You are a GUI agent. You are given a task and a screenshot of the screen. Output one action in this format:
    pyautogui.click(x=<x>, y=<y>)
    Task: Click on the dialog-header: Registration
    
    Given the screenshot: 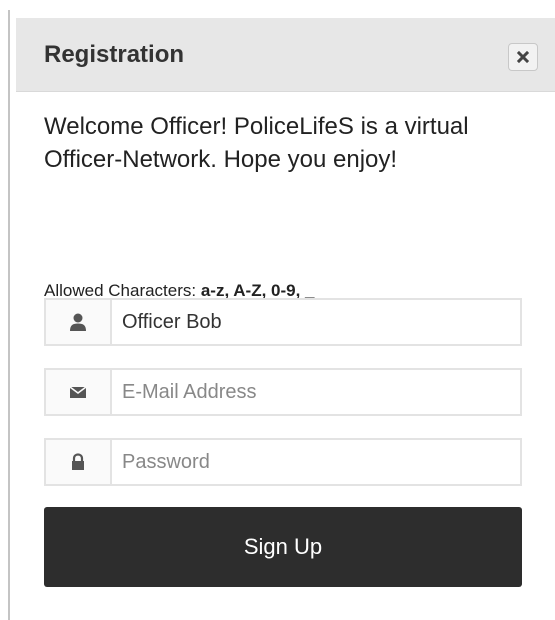 What is the action you would take?
    pyautogui.click(x=285, y=55)
    